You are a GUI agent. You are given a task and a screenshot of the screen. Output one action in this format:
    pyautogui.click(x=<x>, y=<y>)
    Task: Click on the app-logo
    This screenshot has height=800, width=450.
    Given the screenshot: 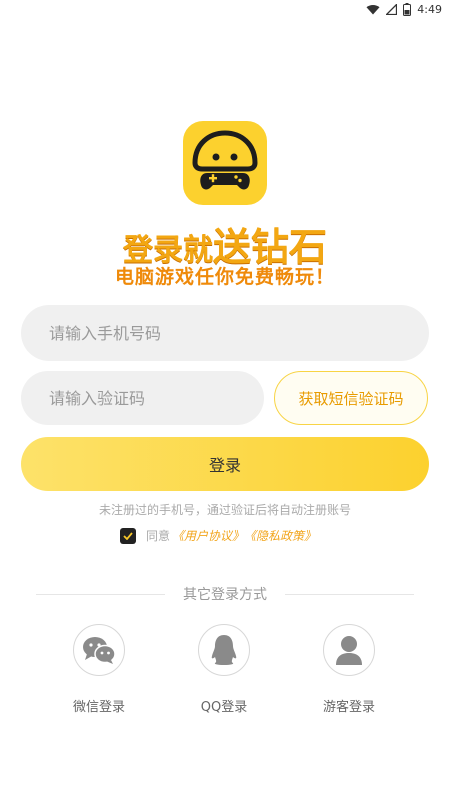 What is the action you would take?
    pyautogui.click(x=225, y=163)
    